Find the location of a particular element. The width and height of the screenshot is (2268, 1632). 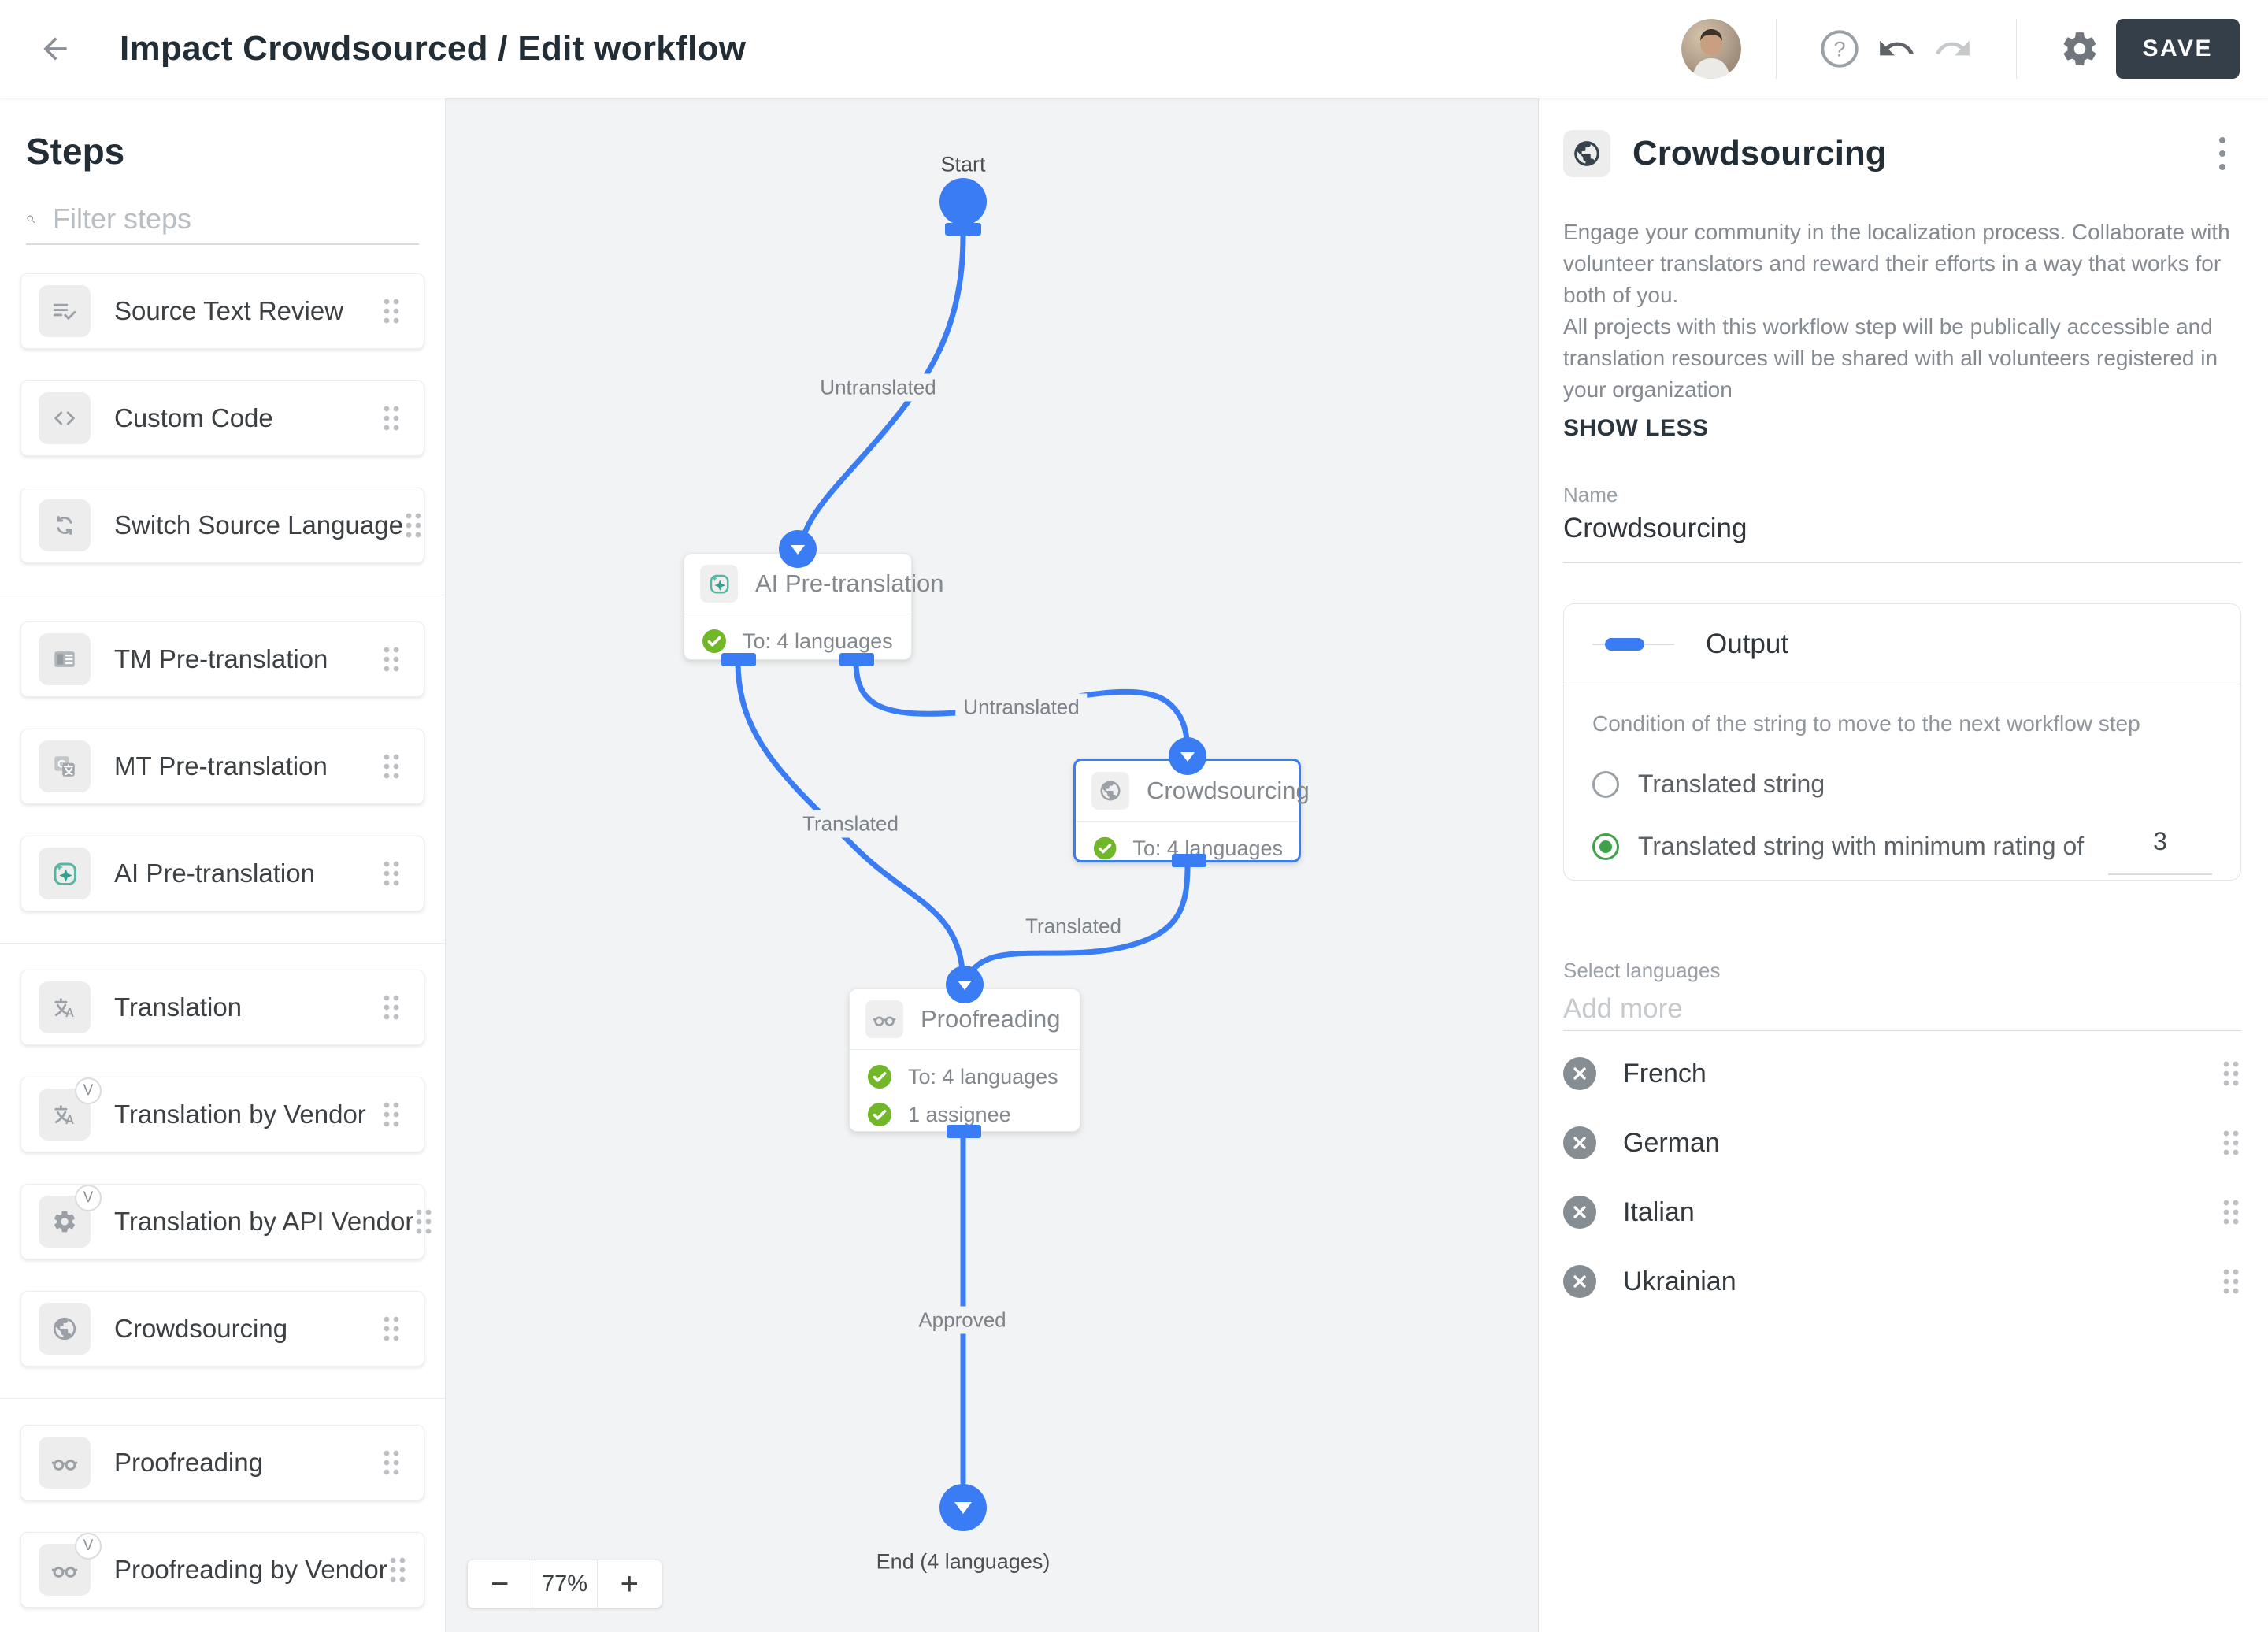

step-label: Proofreading is located at coordinates (188, 1462).